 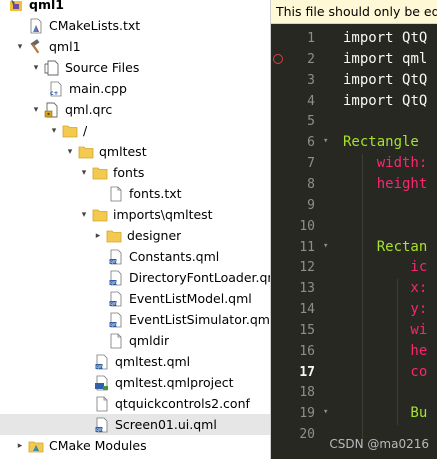 I want to click on code-token: height, so click(x=385, y=183).